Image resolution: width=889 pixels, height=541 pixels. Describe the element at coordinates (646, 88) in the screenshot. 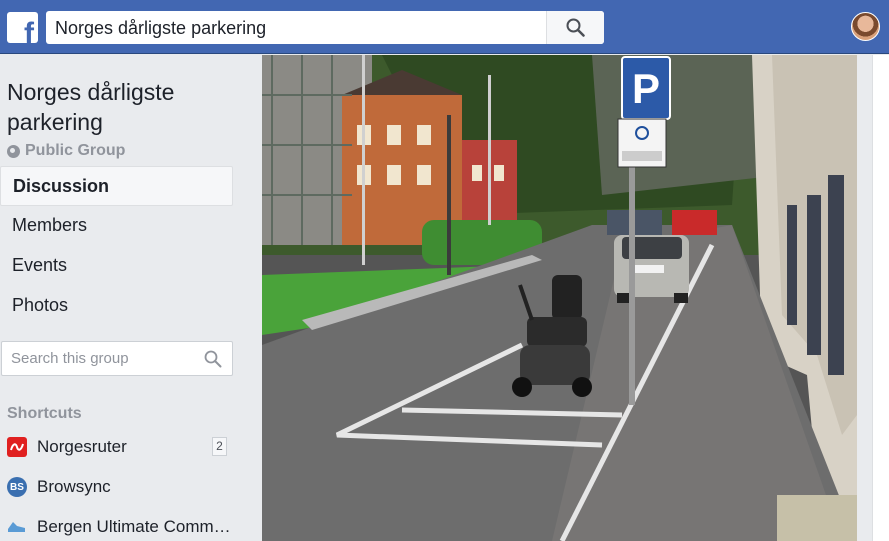

I see `parking-sign-letter: P` at that location.